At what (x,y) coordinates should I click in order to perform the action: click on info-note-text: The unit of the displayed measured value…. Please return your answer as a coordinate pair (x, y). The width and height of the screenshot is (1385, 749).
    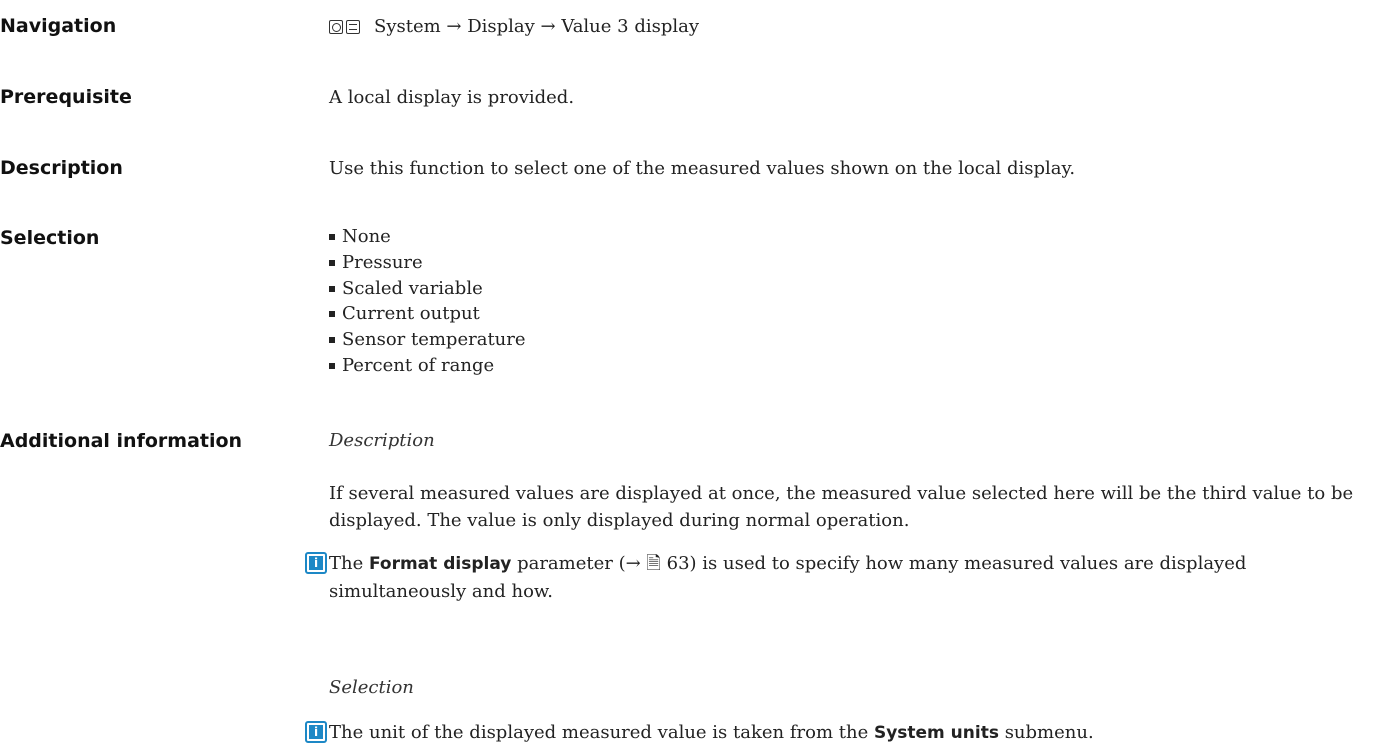
    Looking at the image, I should click on (711, 732).